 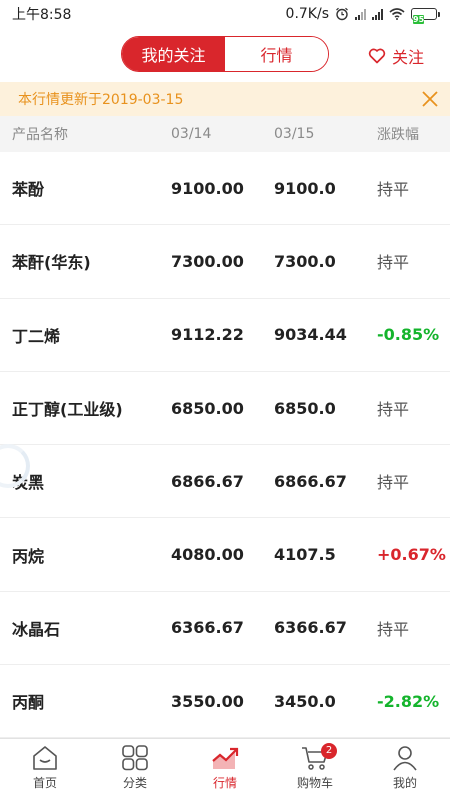 What do you see at coordinates (36, 336) in the screenshot?
I see `product-name: 丁二烯` at bounding box center [36, 336].